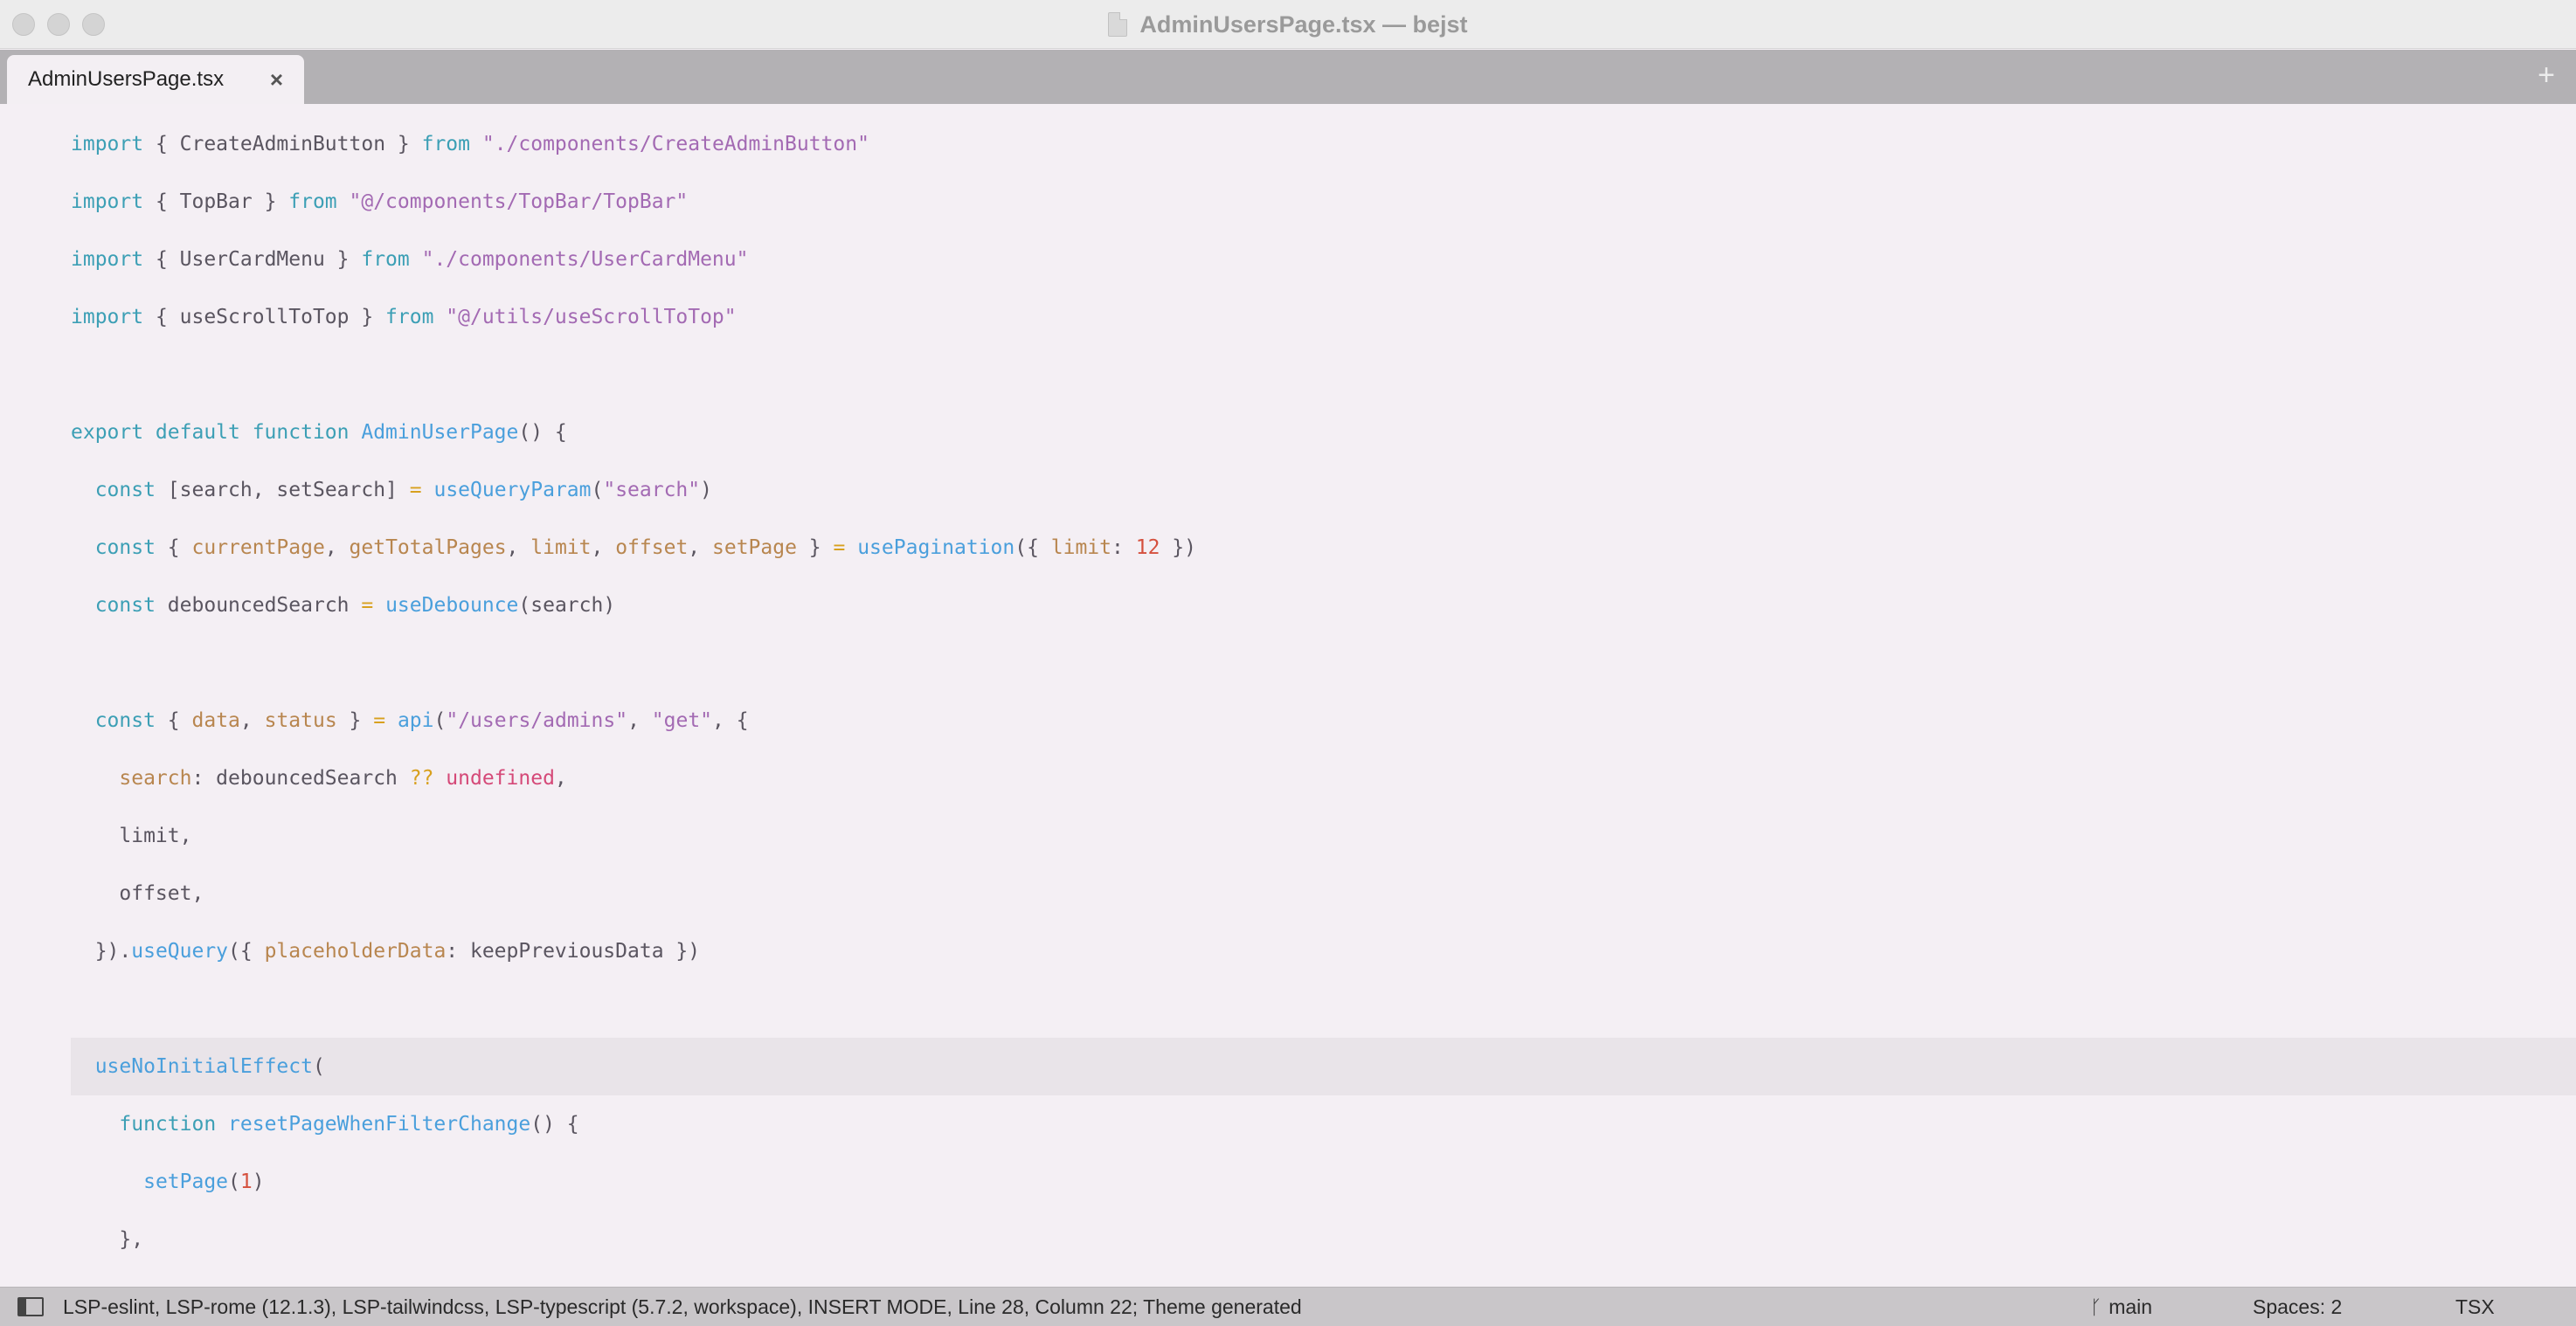 The image size is (2576, 1326). I want to click on code-token: : debouncedSearch, so click(300, 778).